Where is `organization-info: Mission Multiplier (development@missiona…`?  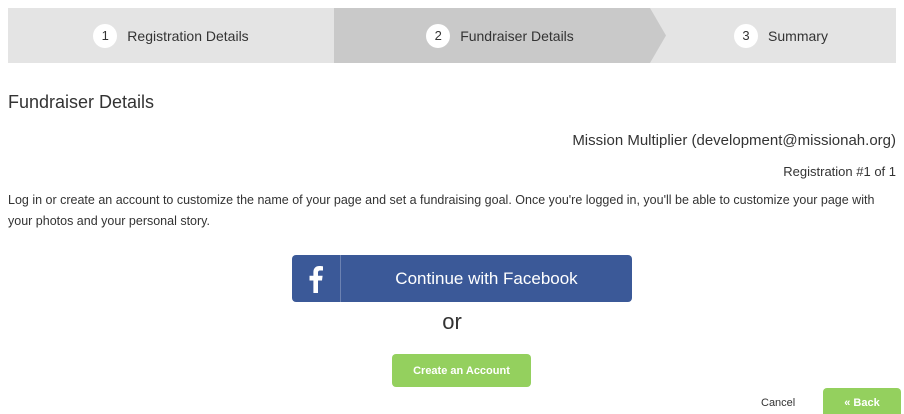 organization-info: Mission Multiplier (development@missiona… is located at coordinates (734, 140).